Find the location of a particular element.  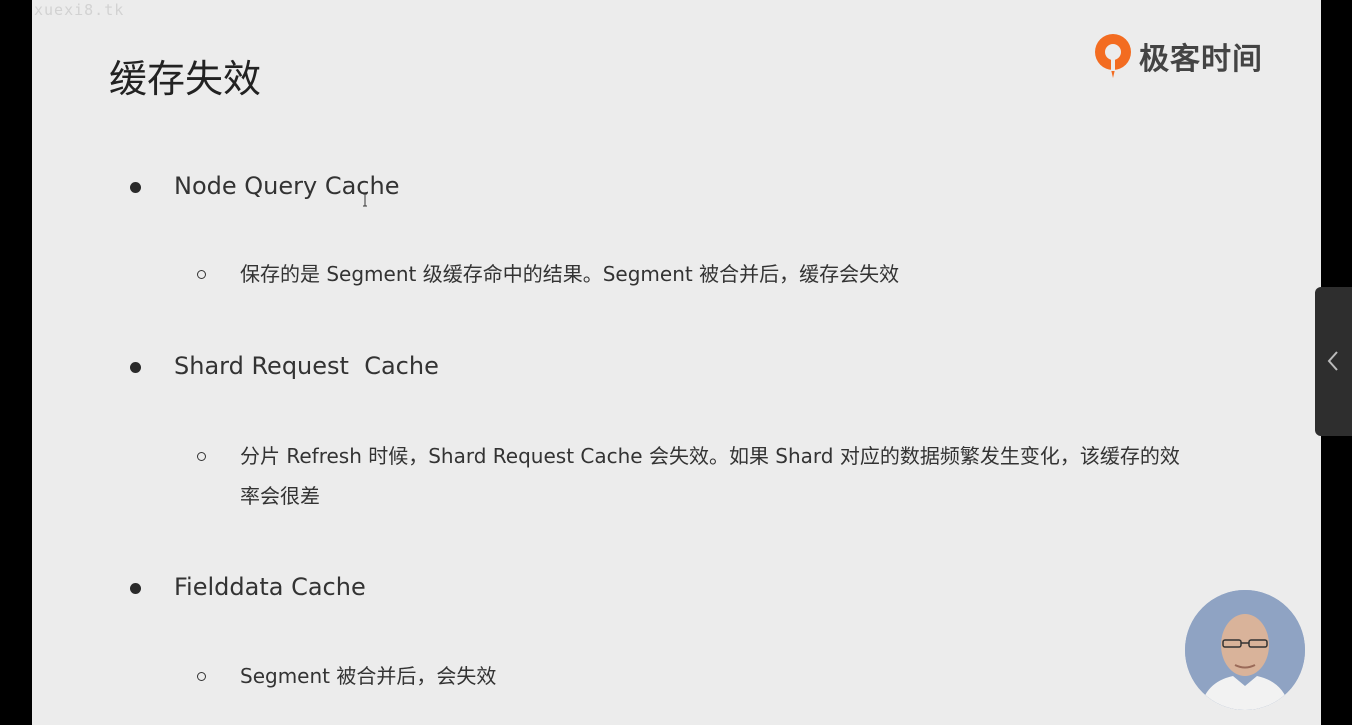

presenter-video-avatar is located at coordinates (1245, 650).